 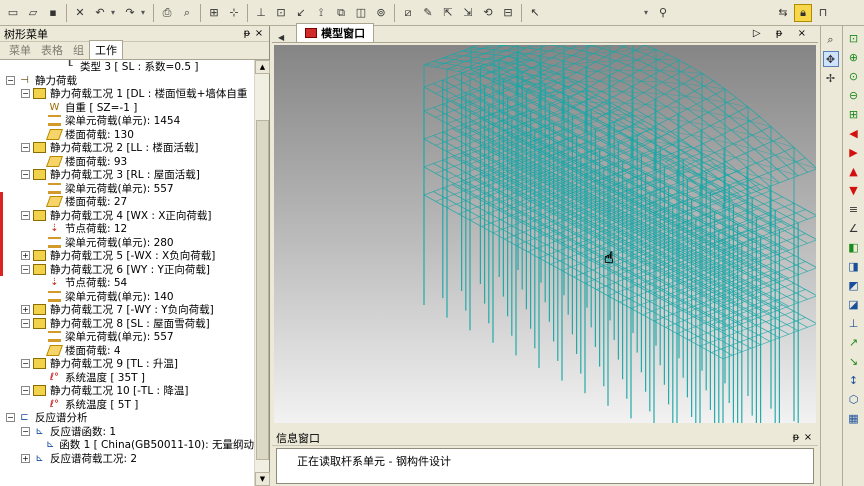 What do you see at coordinates (468, 13) in the screenshot?
I see `rotate-icon: ⇲` at bounding box center [468, 13].